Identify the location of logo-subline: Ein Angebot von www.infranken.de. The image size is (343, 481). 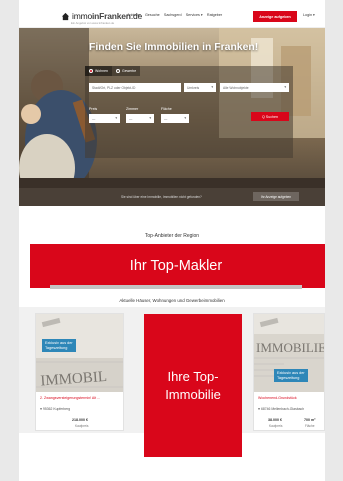
(93, 23).